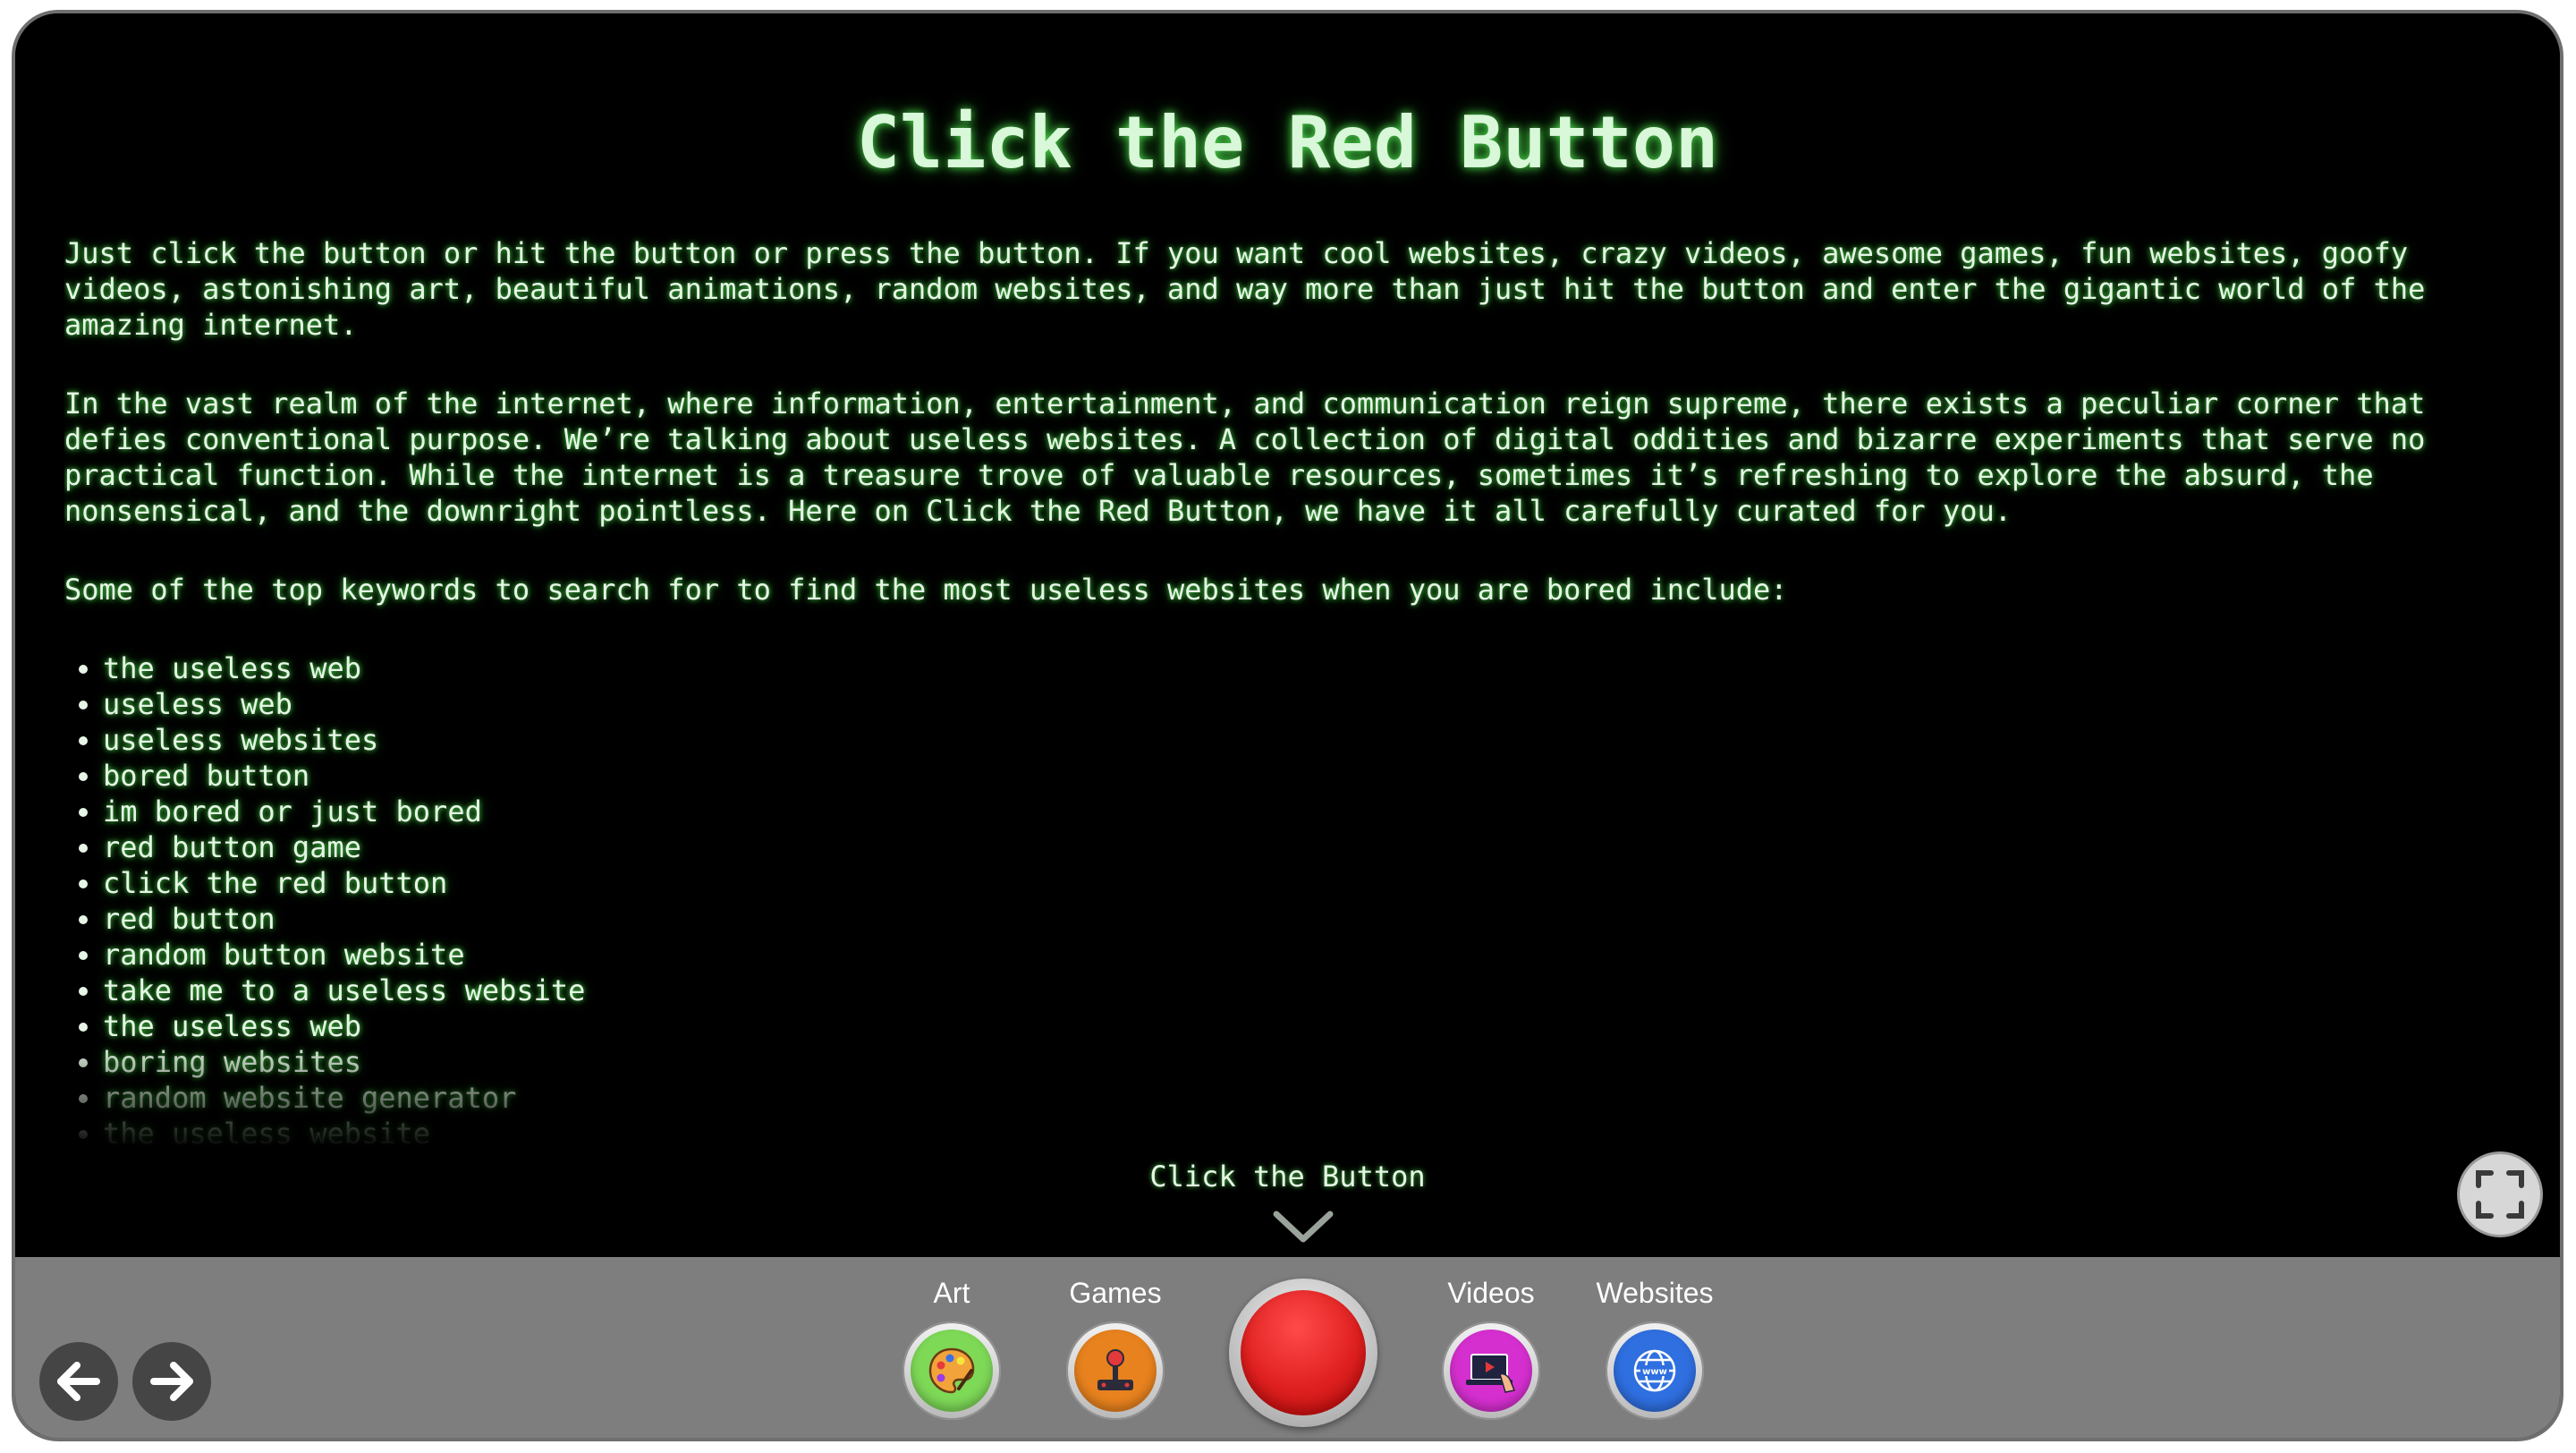 The image size is (2576, 1453). I want to click on chevron-down-icon, so click(1303, 1227).